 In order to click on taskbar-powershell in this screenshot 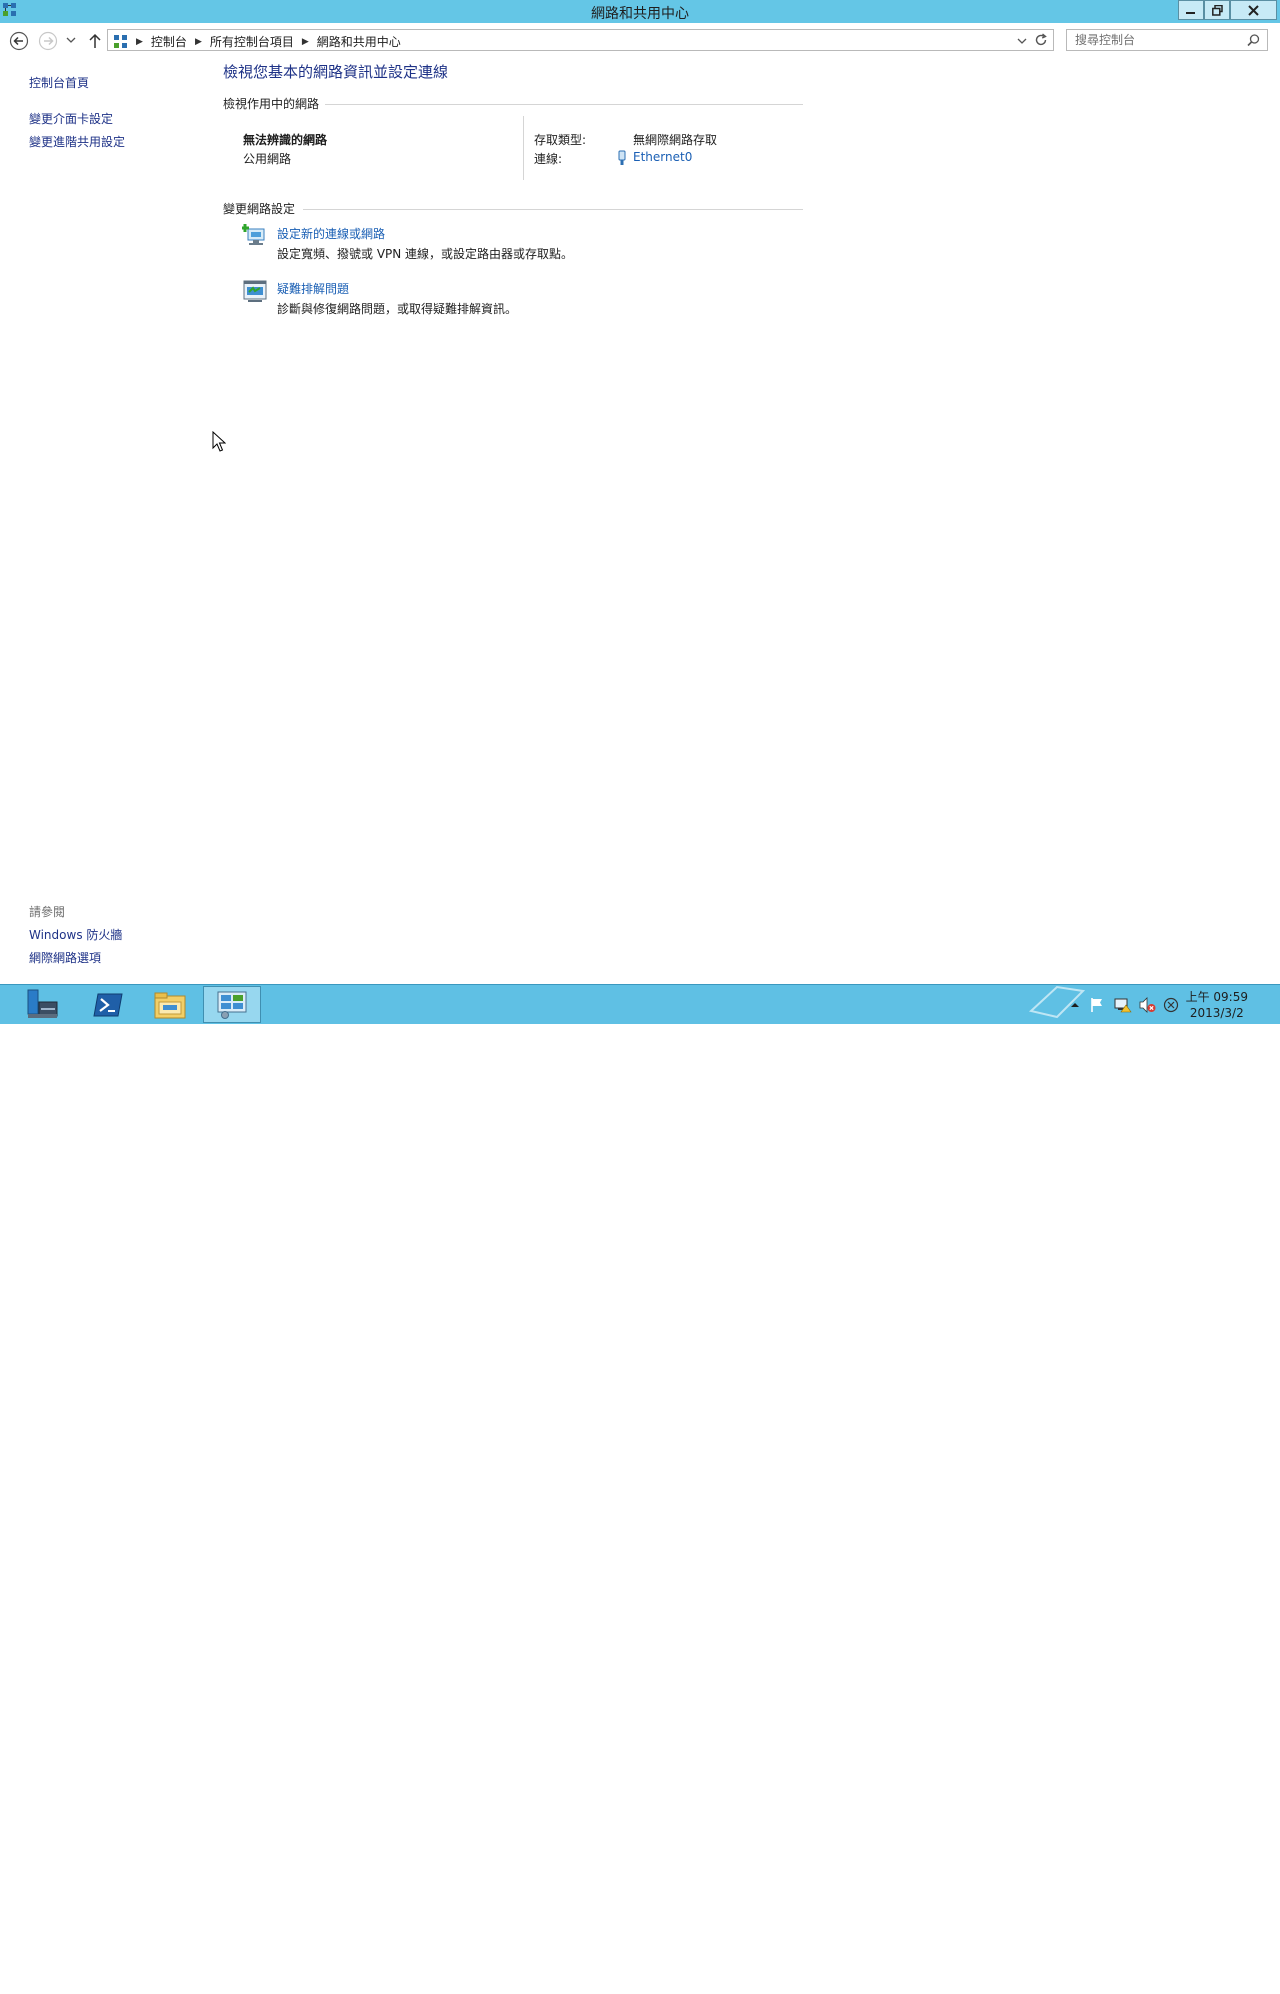, I will do `click(108, 1004)`.